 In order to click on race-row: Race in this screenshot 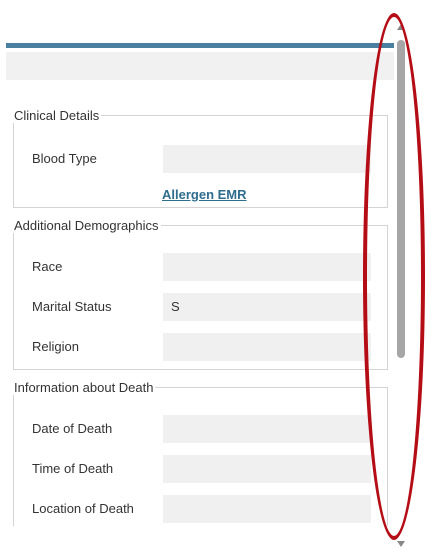, I will do `click(200, 268)`.